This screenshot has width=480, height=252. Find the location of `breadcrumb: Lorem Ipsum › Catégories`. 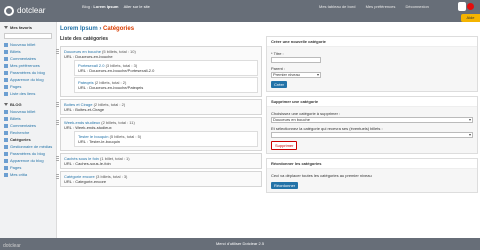

breadcrumb: Lorem Ipsum › Catégories is located at coordinates (97, 29).